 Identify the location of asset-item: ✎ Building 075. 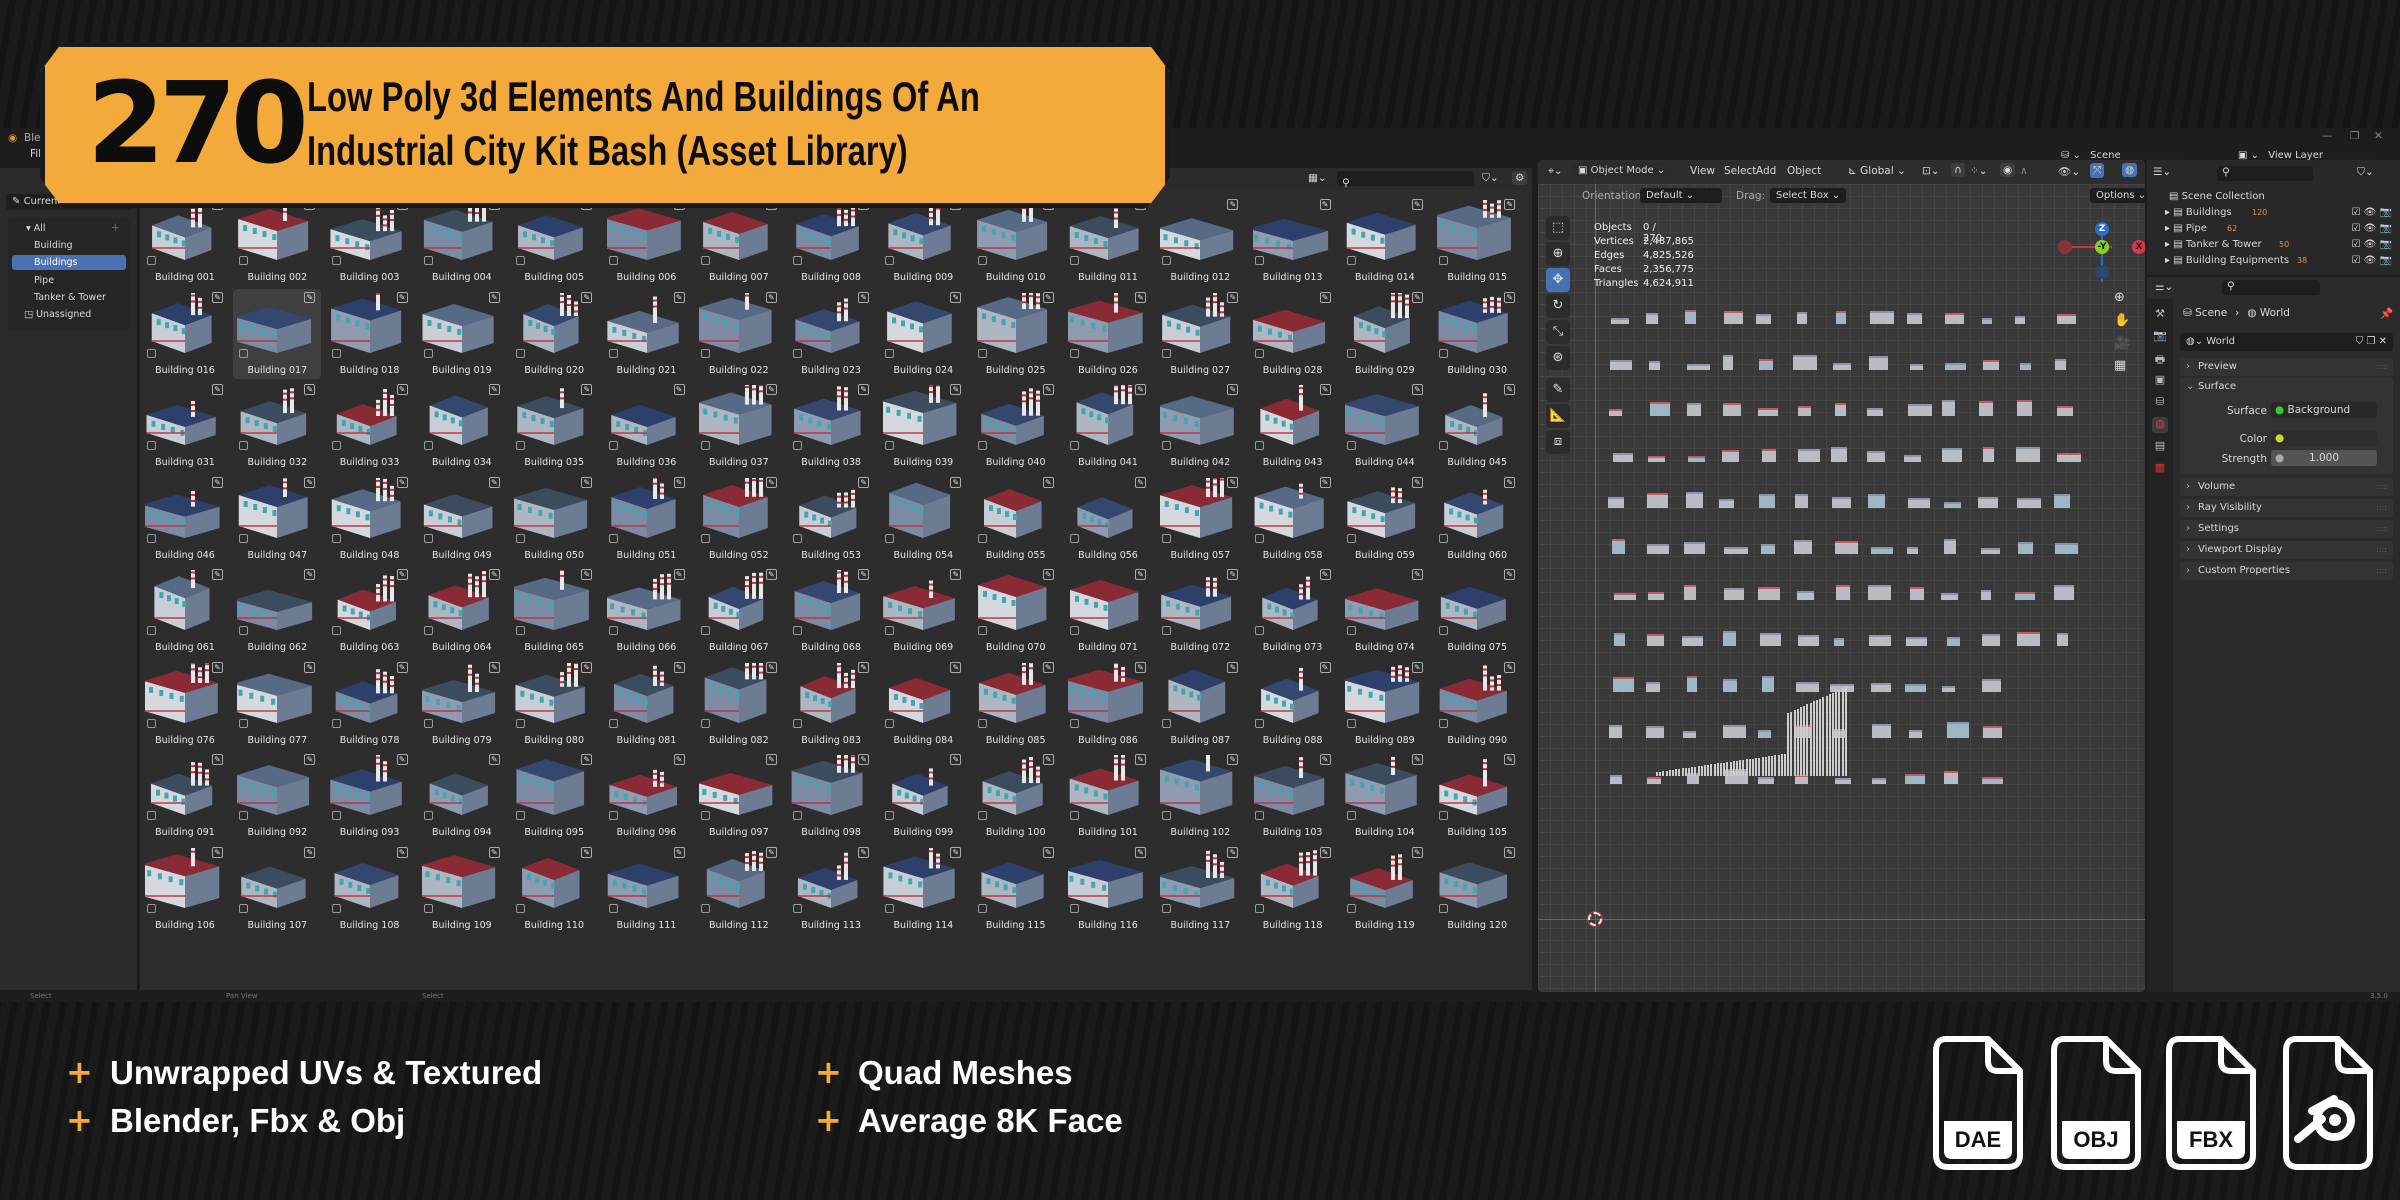
(1477, 611).